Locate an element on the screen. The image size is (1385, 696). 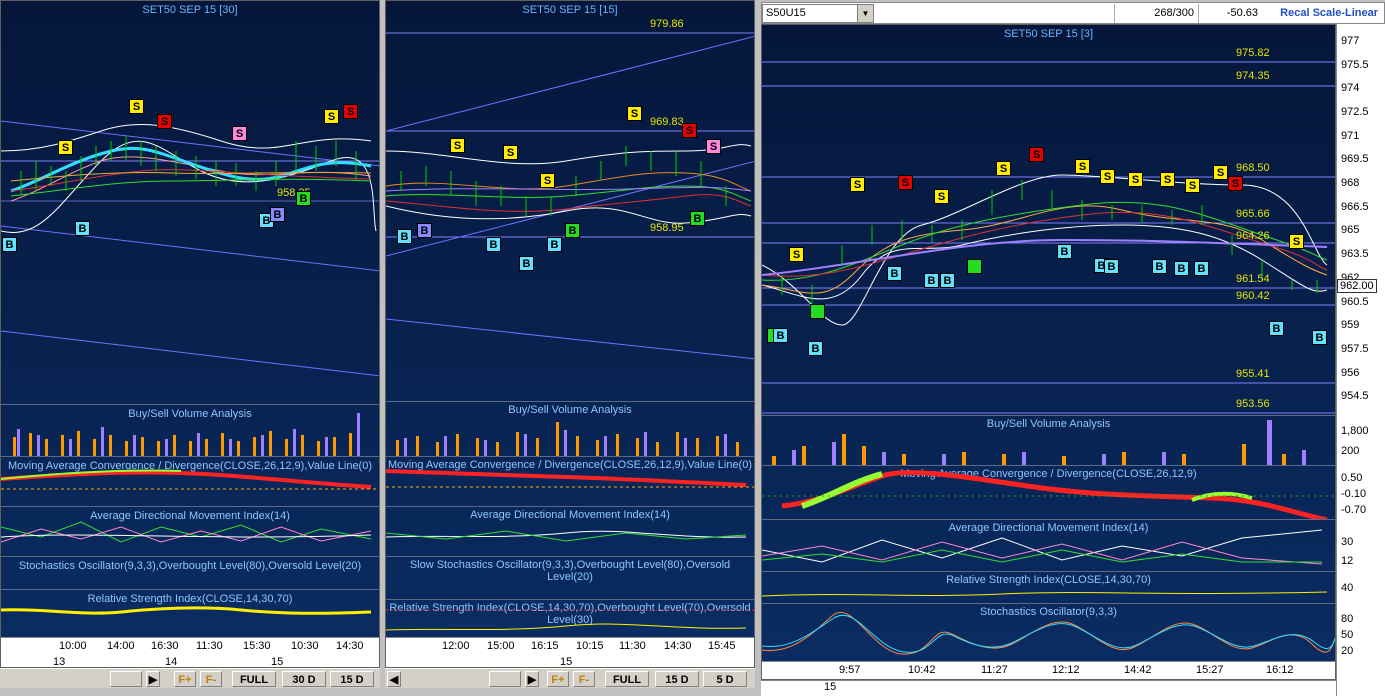
time-tick: 14:00 is located at coordinates (121, 646).